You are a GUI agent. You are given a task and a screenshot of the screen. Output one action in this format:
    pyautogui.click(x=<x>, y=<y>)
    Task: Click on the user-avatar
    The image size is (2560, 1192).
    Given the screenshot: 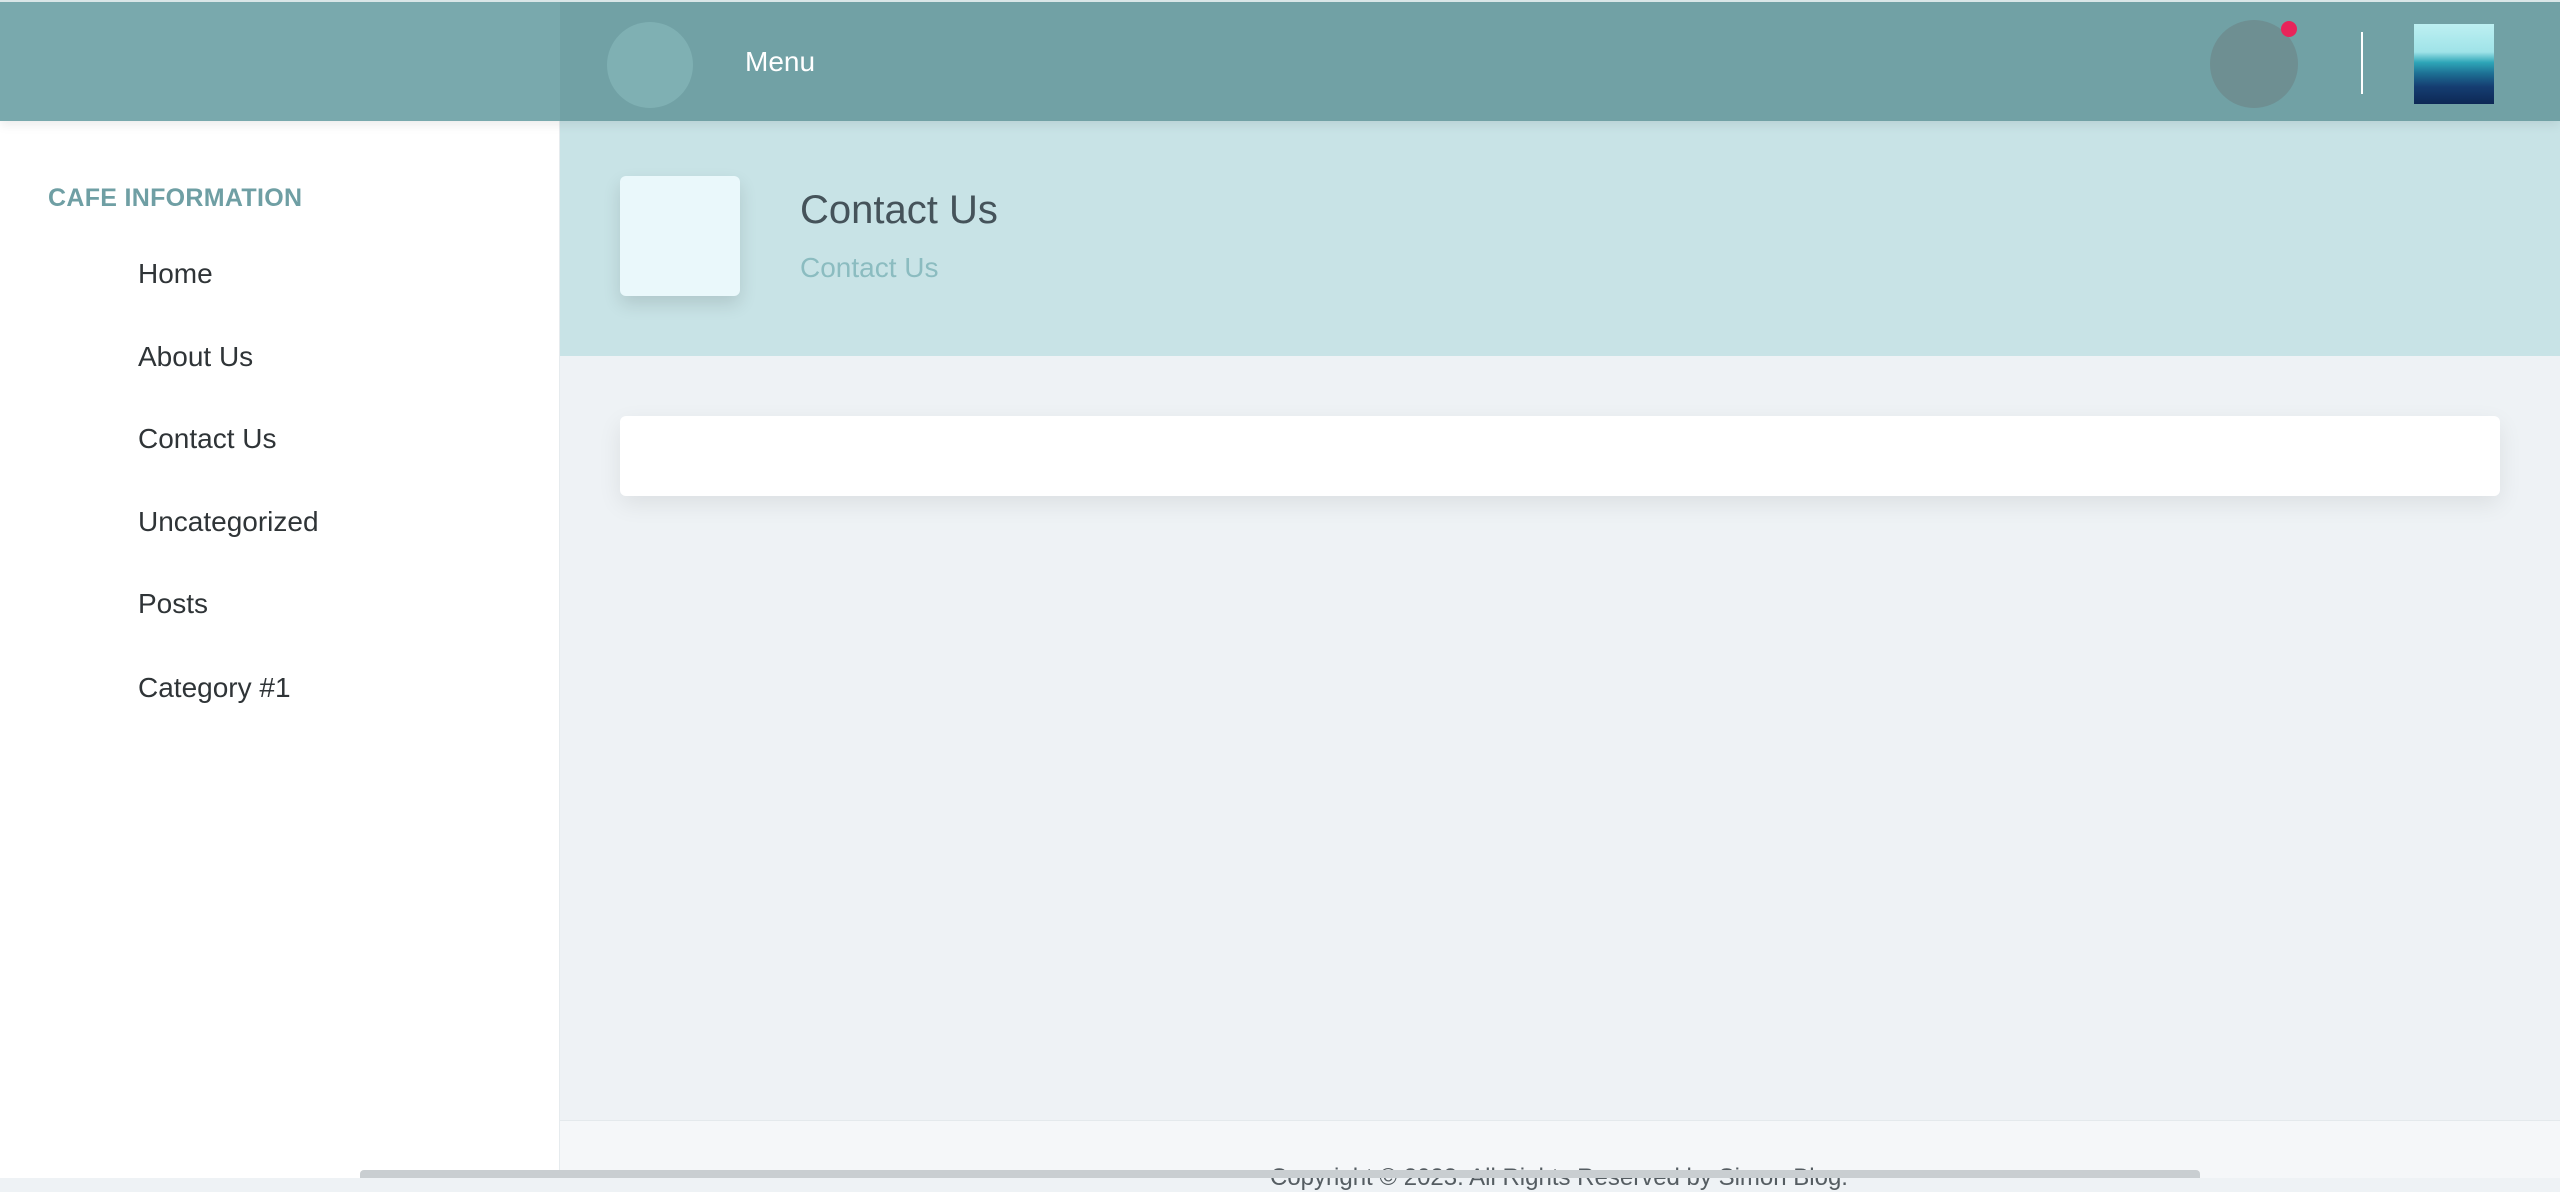 What is the action you would take?
    pyautogui.click(x=2454, y=64)
    